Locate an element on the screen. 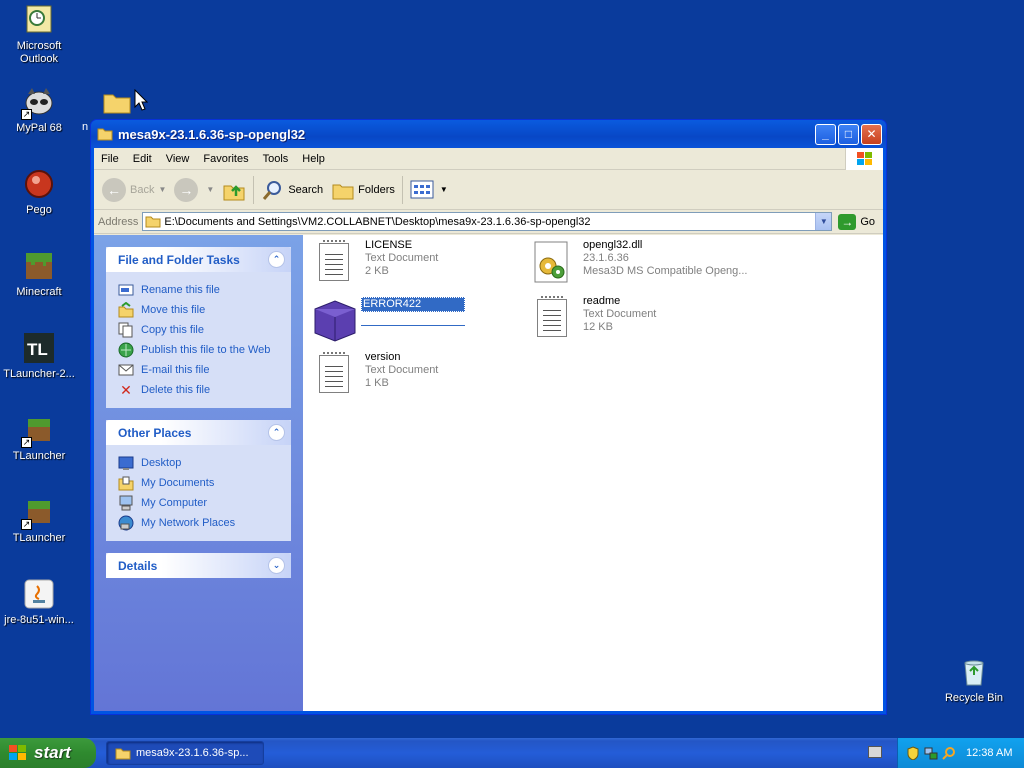  my-documents-icon is located at coordinates (126, 483).